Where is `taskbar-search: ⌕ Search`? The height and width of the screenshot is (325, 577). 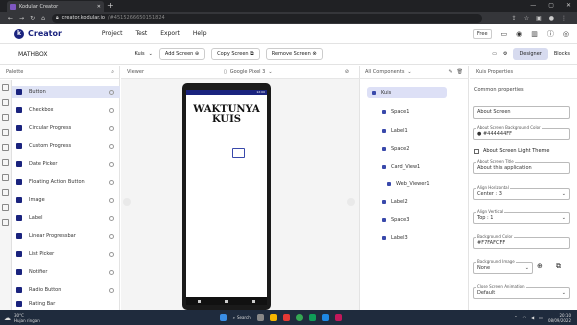
taskbar-search: ⌕ Search is located at coordinates (242, 317).